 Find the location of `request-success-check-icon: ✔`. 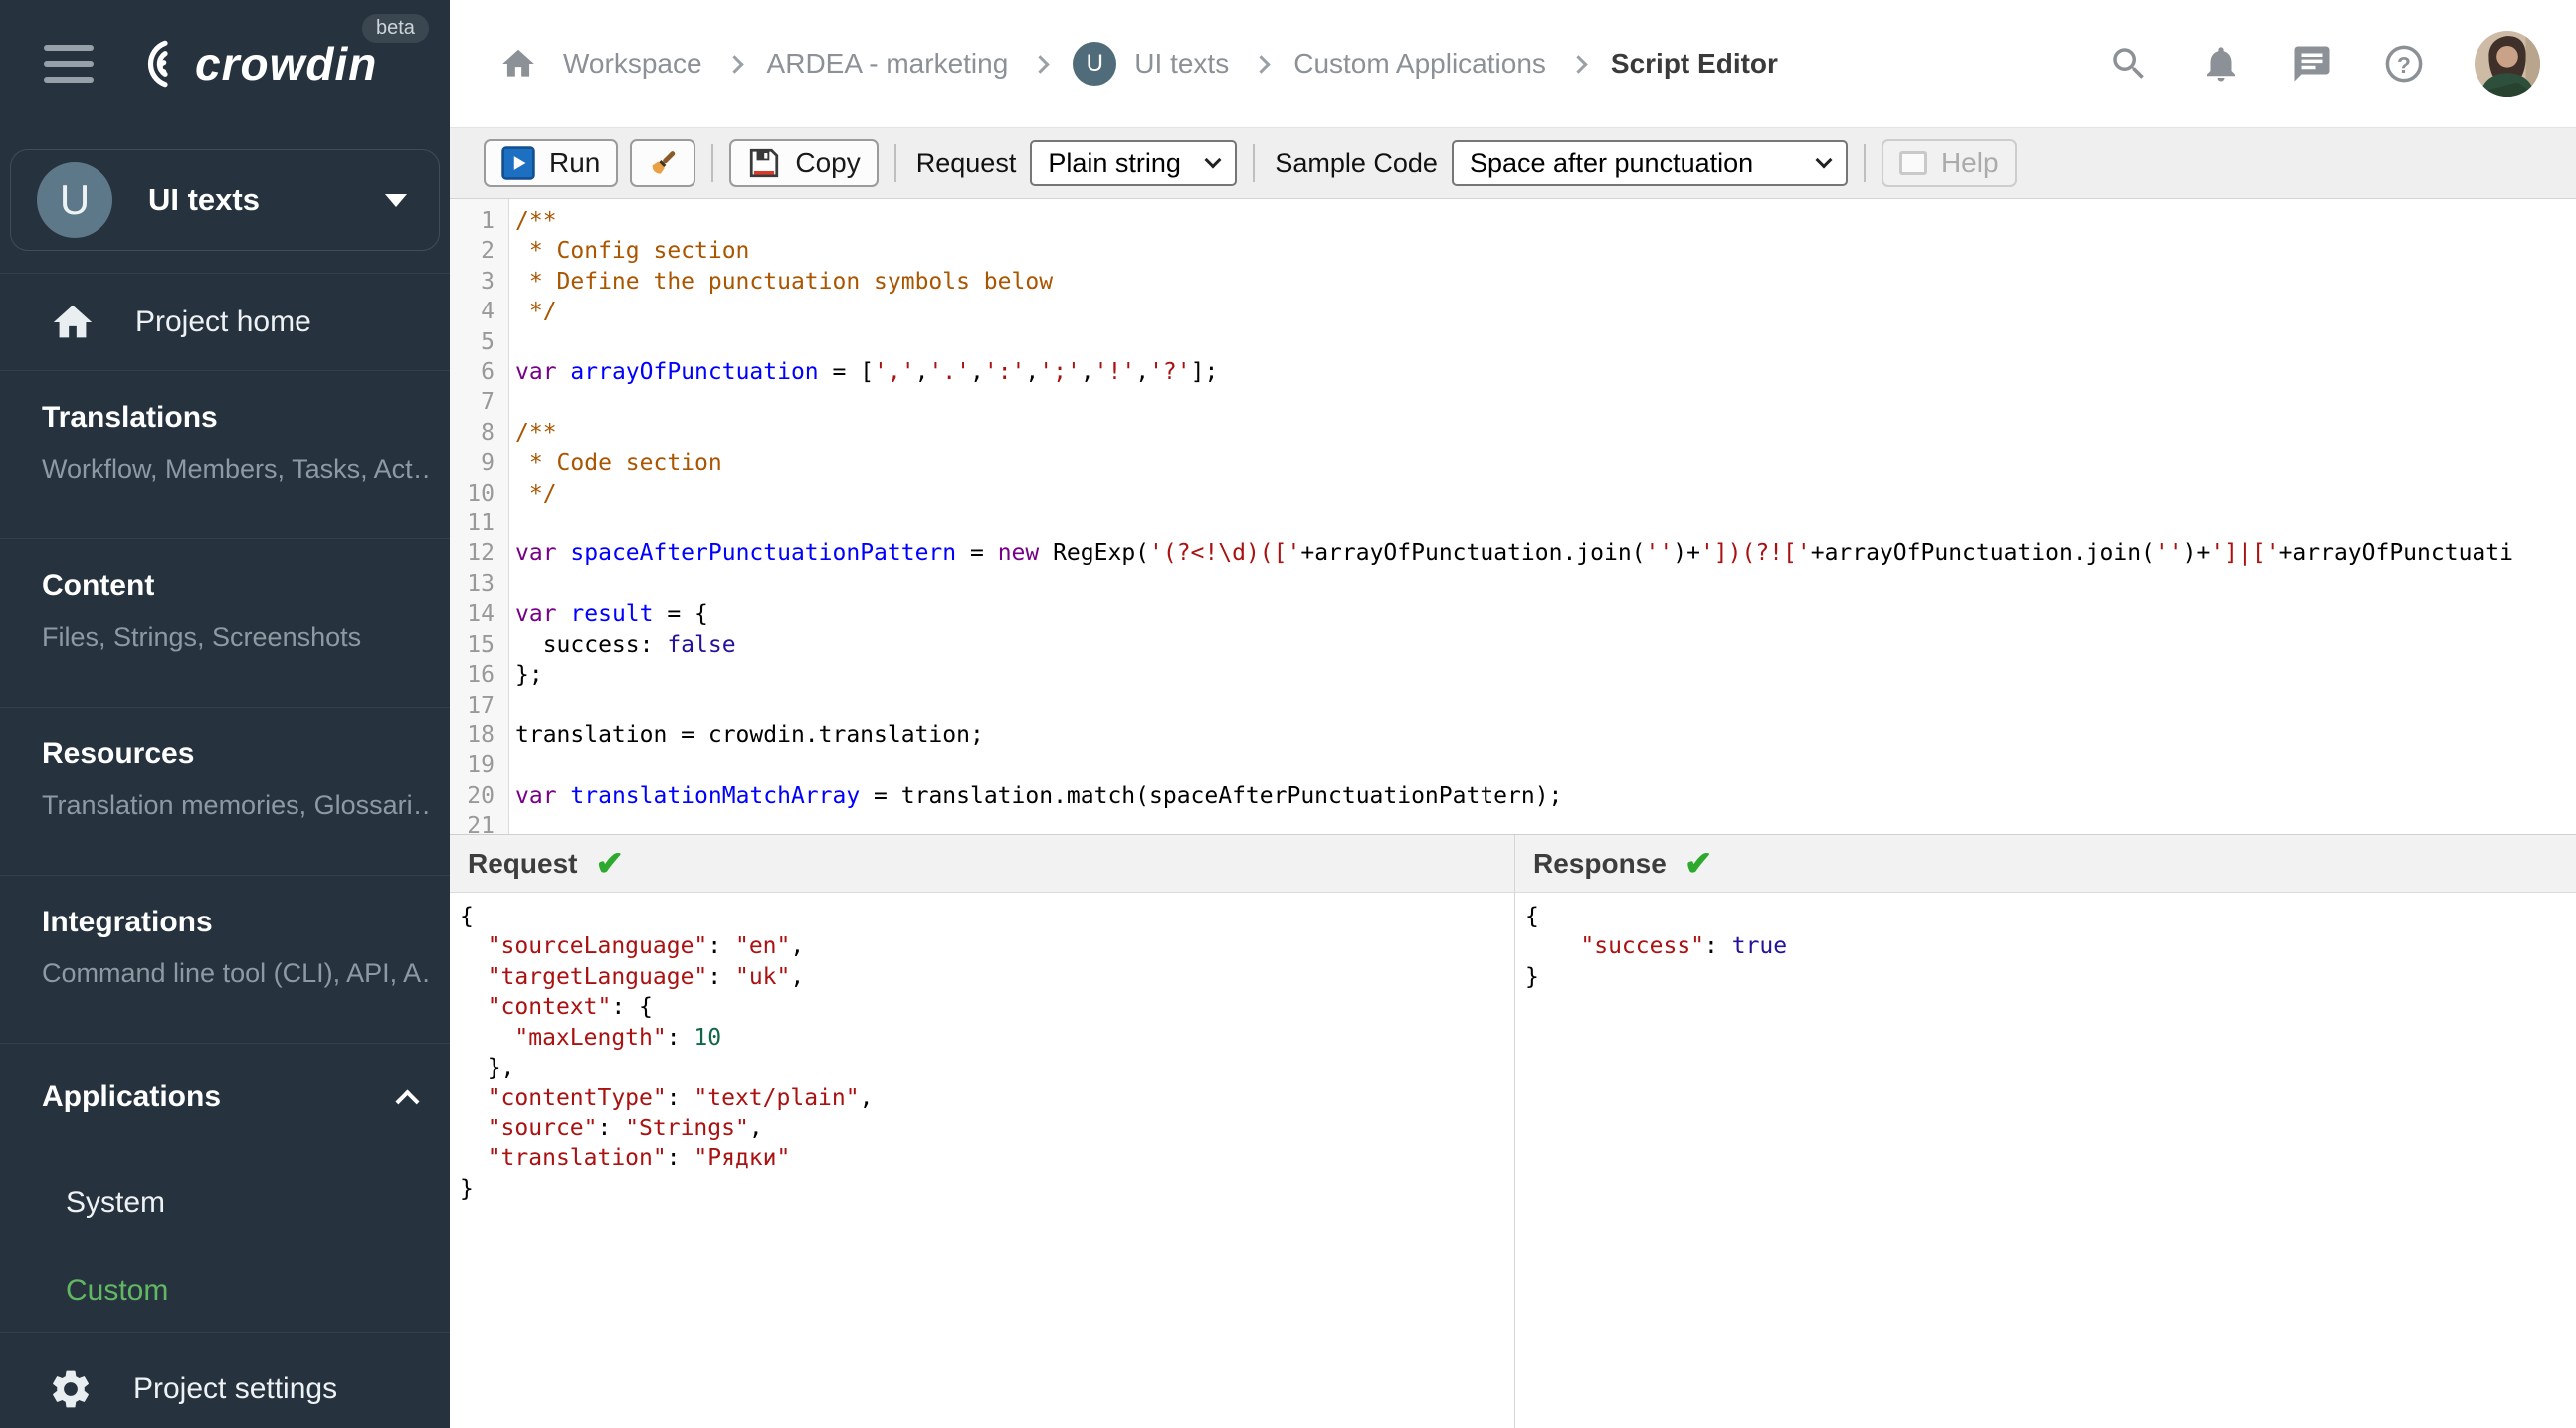

request-success-check-icon: ✔ is located at coordinates (609, 863).